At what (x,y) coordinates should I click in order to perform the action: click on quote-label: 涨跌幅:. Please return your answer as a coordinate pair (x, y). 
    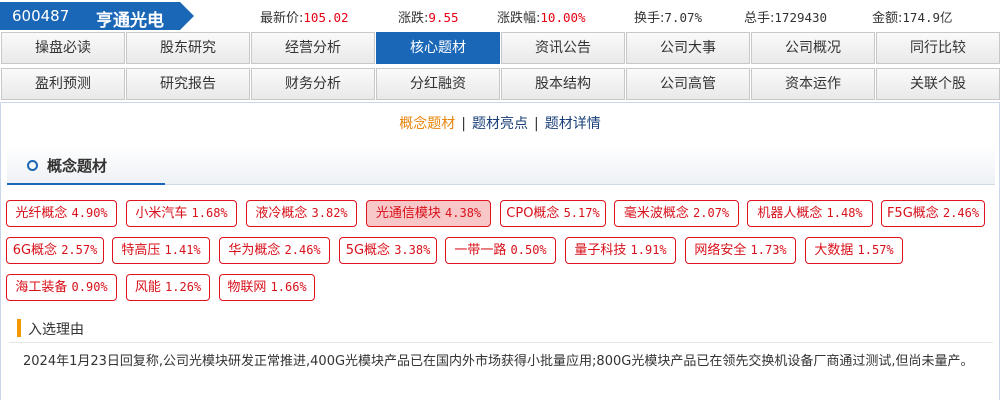
    Looking at the image, I should click on (519, 18).